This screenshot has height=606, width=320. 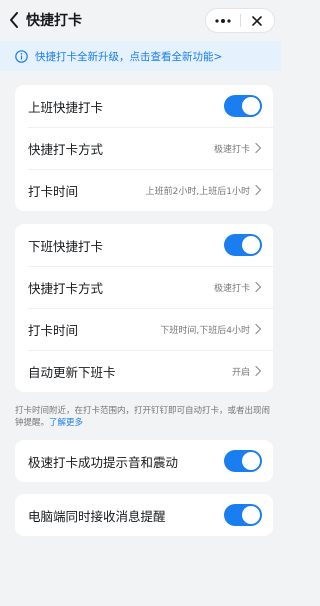 I want to click on auto-update-clock-out-row: 自动更新下班卡 开启, so click(x=144, y=371).